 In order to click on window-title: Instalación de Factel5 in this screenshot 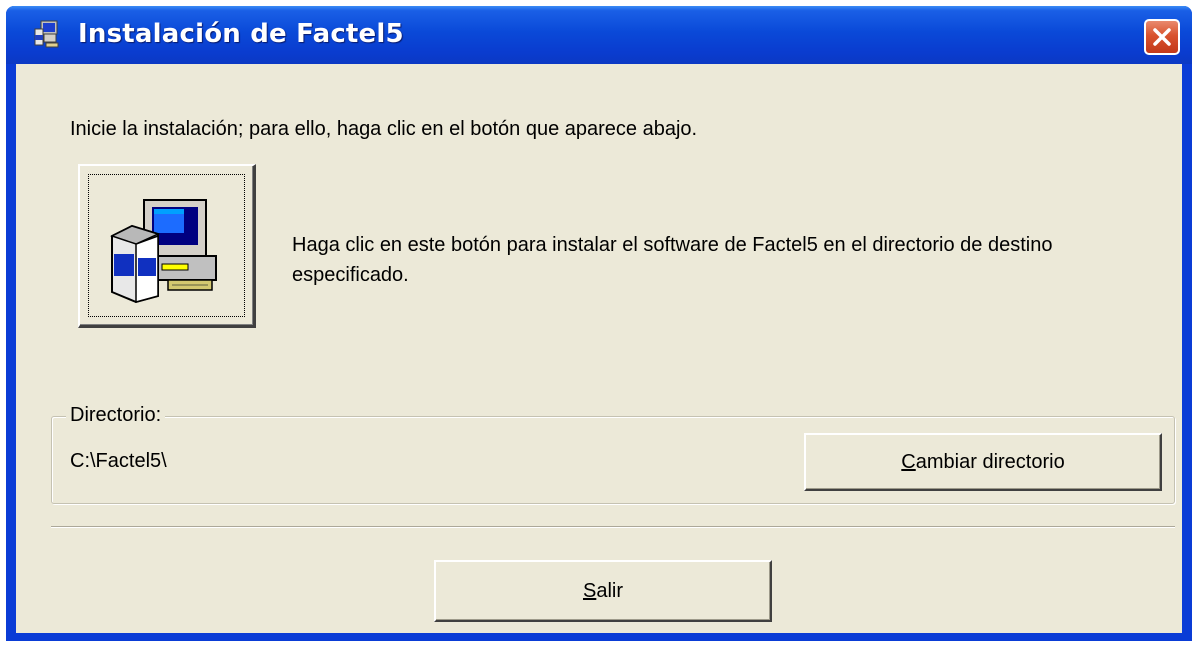, I will do `click(241, 34)`.